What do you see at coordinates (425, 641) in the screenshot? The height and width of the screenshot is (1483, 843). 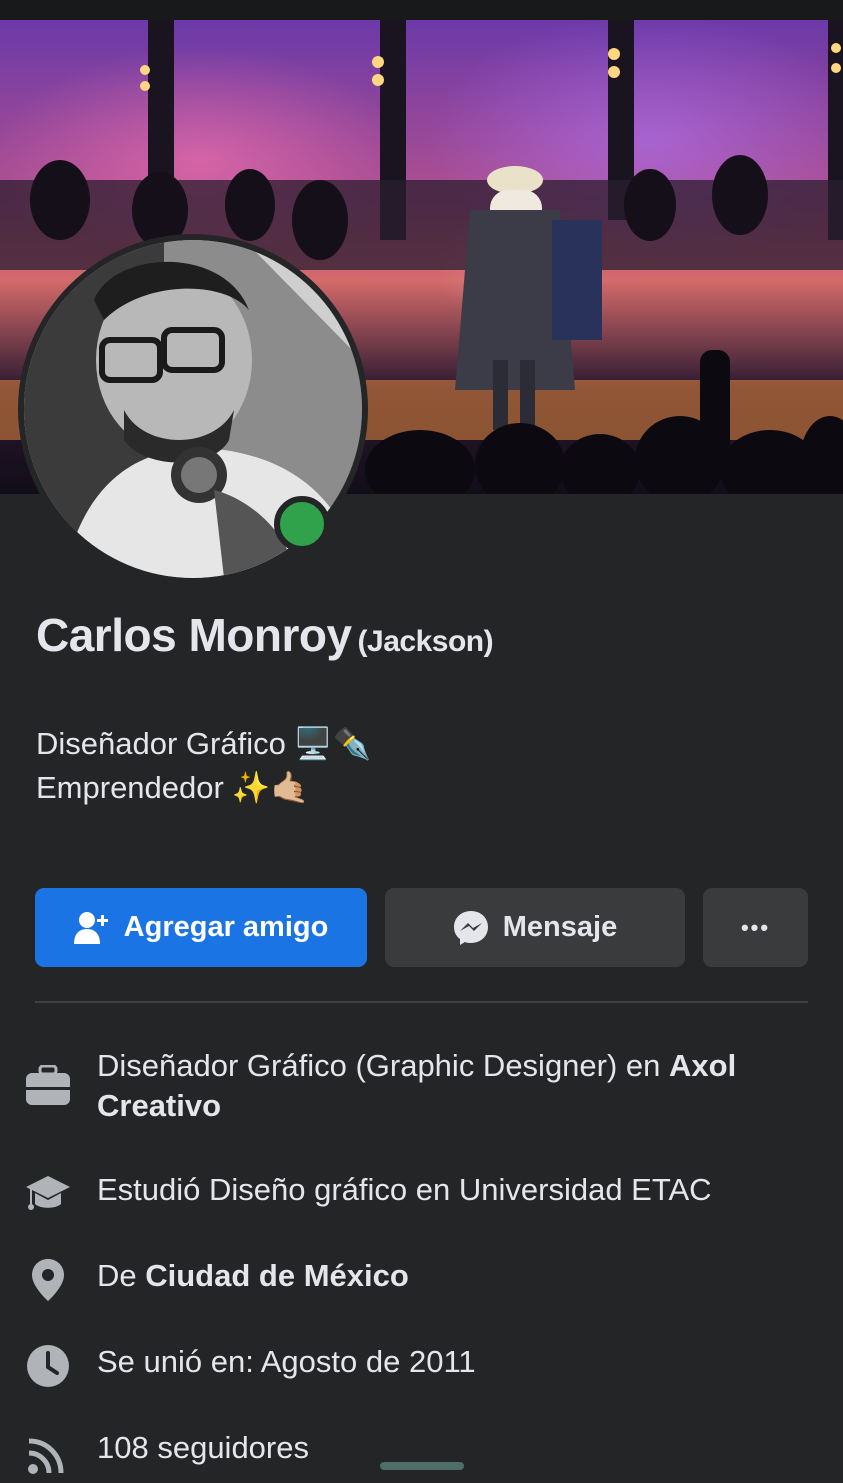 I see `profile-alternate-name: (Jackson)` at bounding box center [425, 641].